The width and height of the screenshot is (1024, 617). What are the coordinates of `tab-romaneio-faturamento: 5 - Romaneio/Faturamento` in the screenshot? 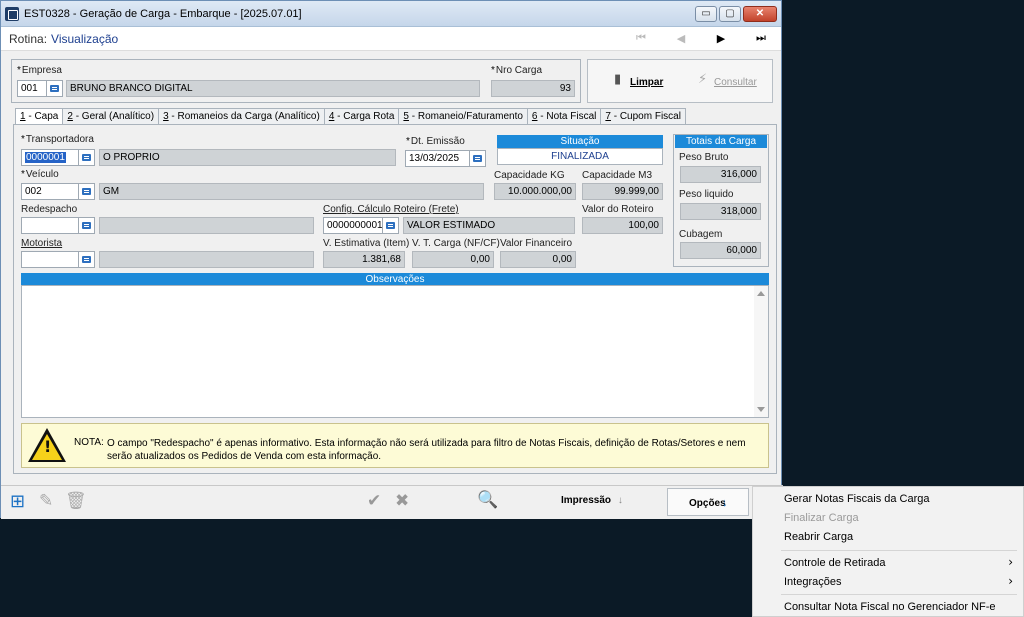 It's located at (463, 116).